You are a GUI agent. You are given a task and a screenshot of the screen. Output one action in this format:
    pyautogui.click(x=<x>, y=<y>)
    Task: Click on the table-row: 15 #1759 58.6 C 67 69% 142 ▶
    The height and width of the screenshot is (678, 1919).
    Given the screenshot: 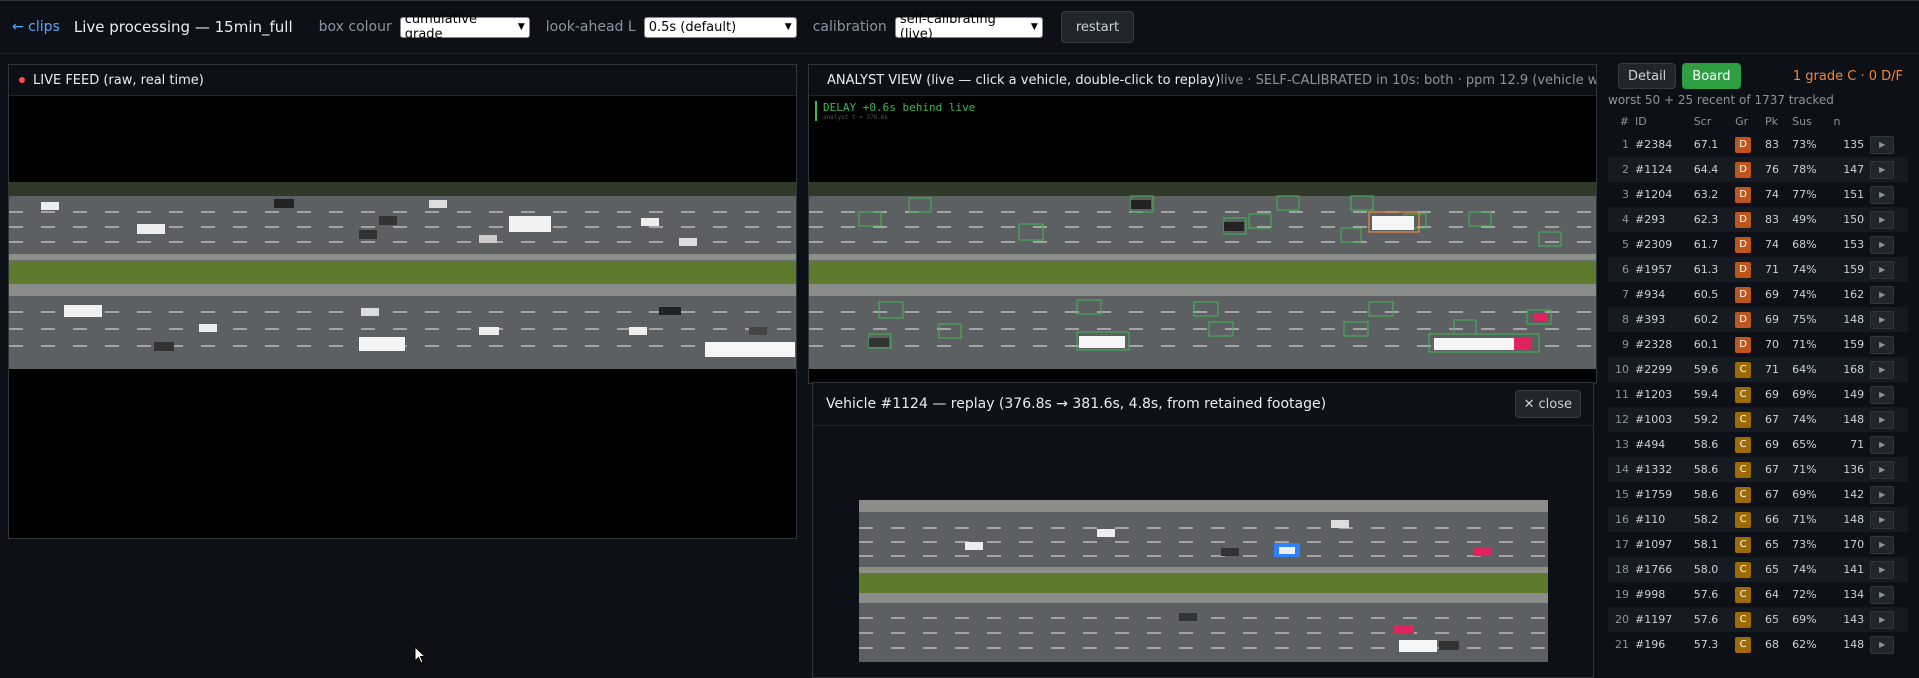 What is the action you would take?
    pyautogui.click(x=1758, y=494)
    